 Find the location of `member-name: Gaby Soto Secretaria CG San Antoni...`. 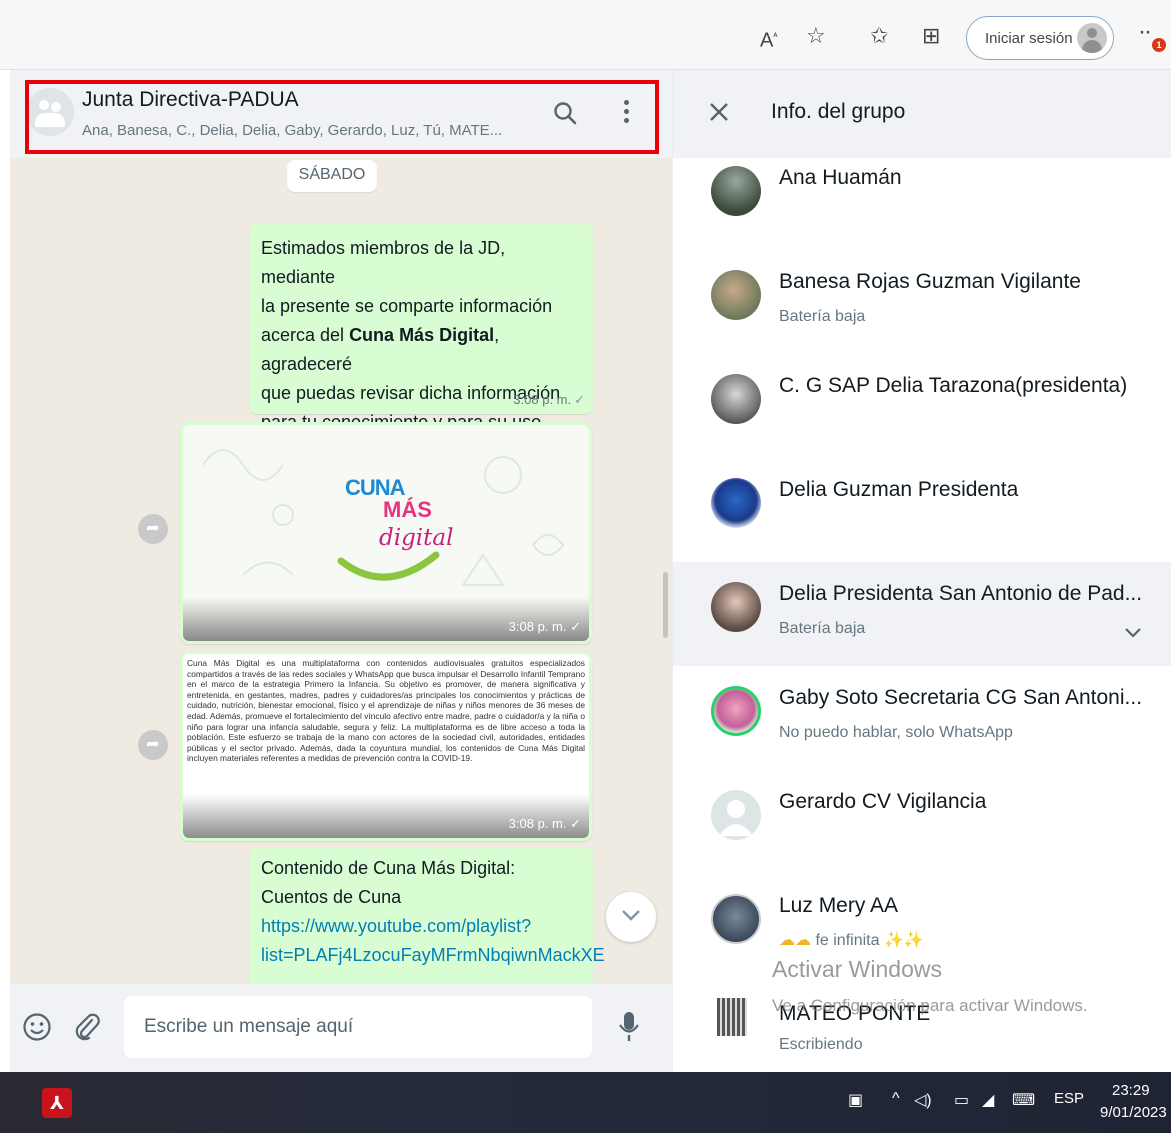

member-name: Gaby Soto Secretaria CG San Antoni... is located at coordinates (961, 697).